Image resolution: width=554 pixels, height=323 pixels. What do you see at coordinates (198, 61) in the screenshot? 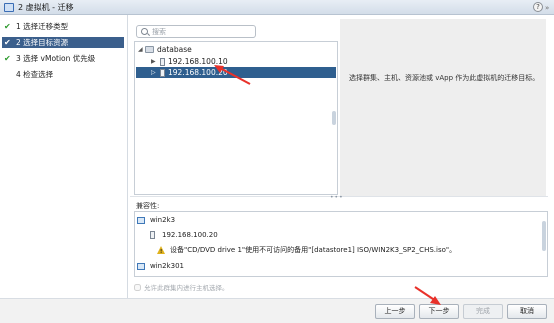
I see `tree-label: 192.168.100.10` at bounding box center [198, 61].